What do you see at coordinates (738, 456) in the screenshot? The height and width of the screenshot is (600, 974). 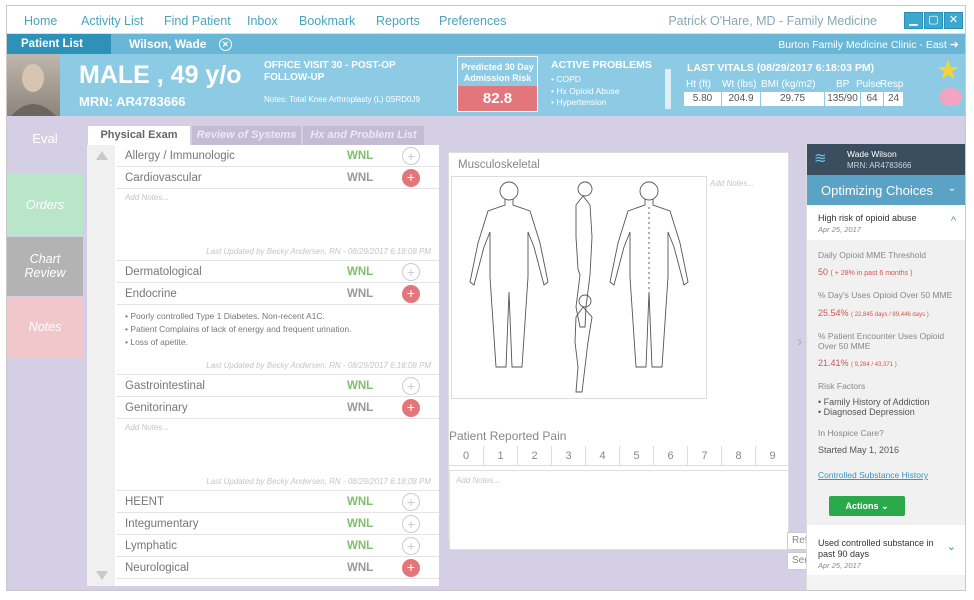 I see `pain-scale-option: 8` at bounding box center [738, 456].